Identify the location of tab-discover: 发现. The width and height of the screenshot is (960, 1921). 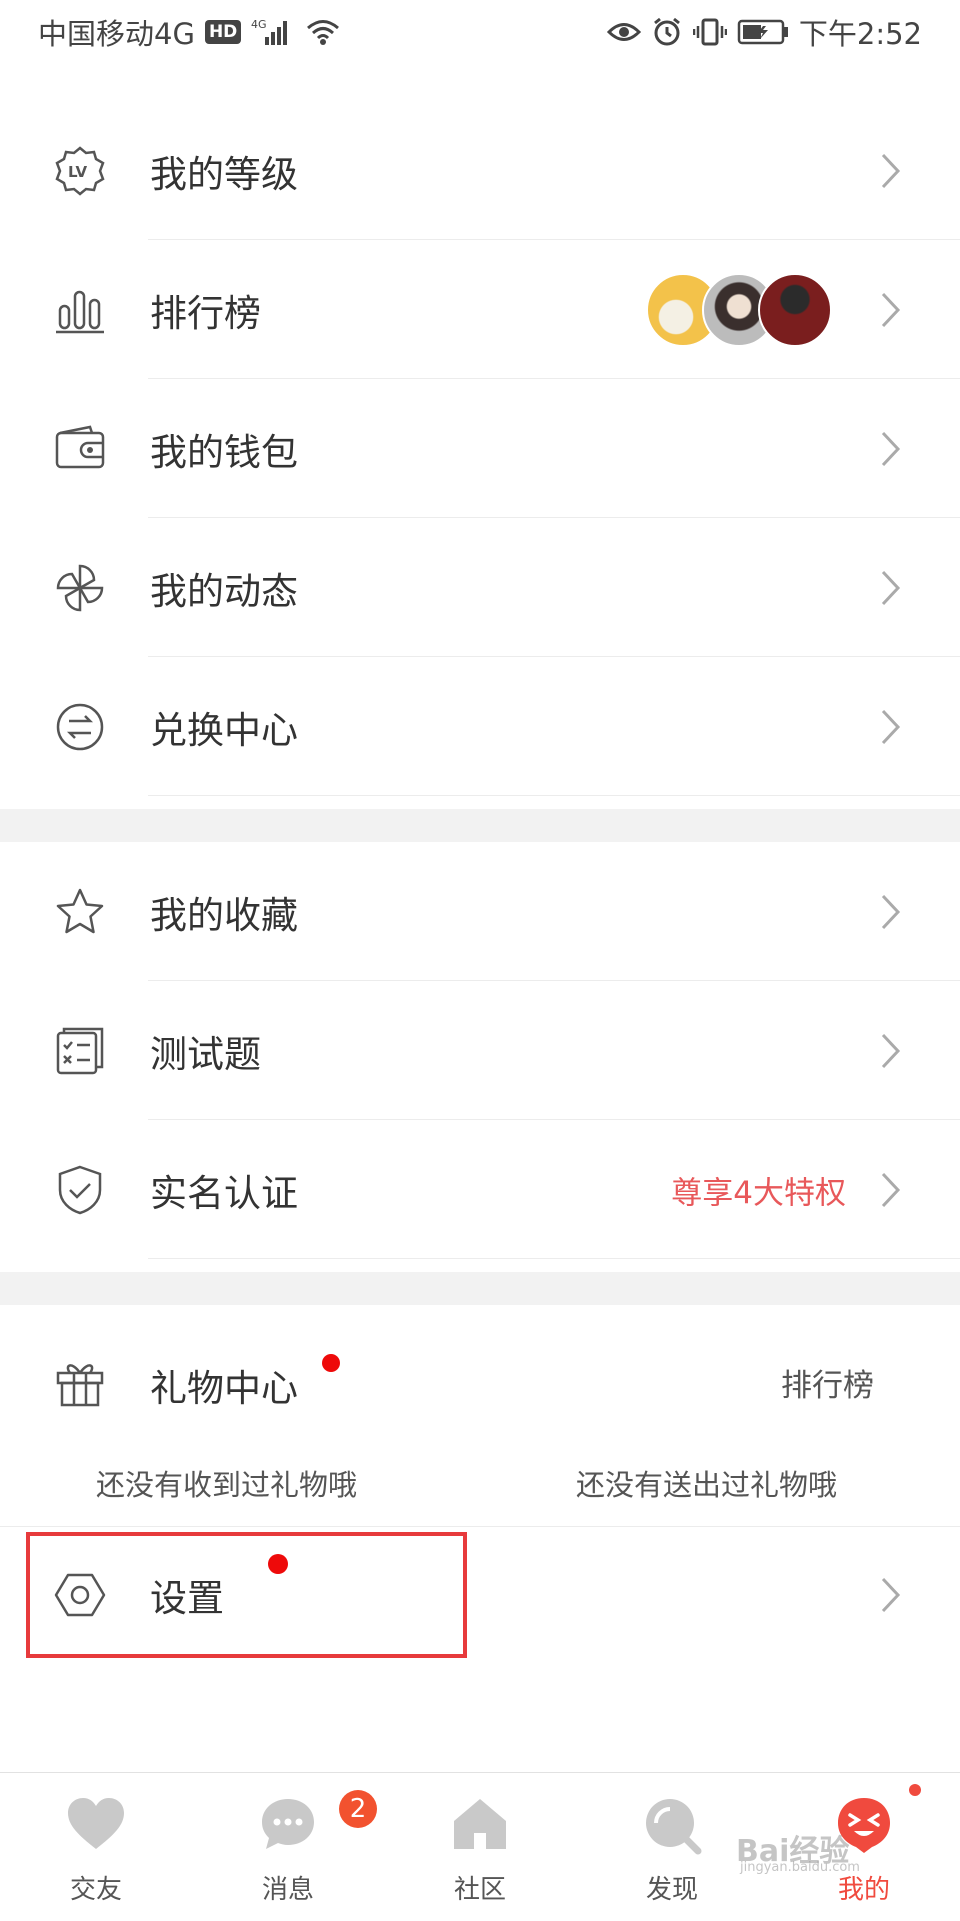
(672, 1847).